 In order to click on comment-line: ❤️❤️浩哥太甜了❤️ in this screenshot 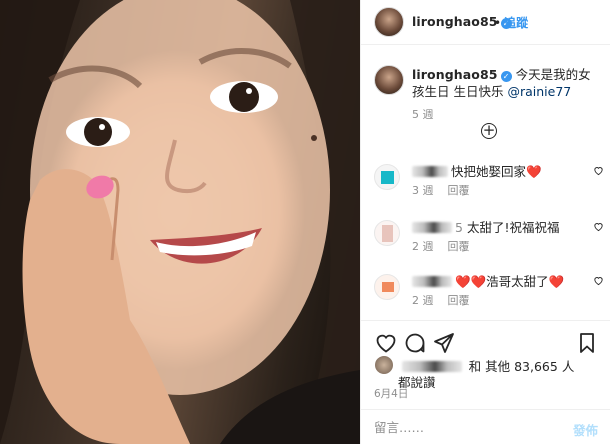, I will do `click(488, 280)`.